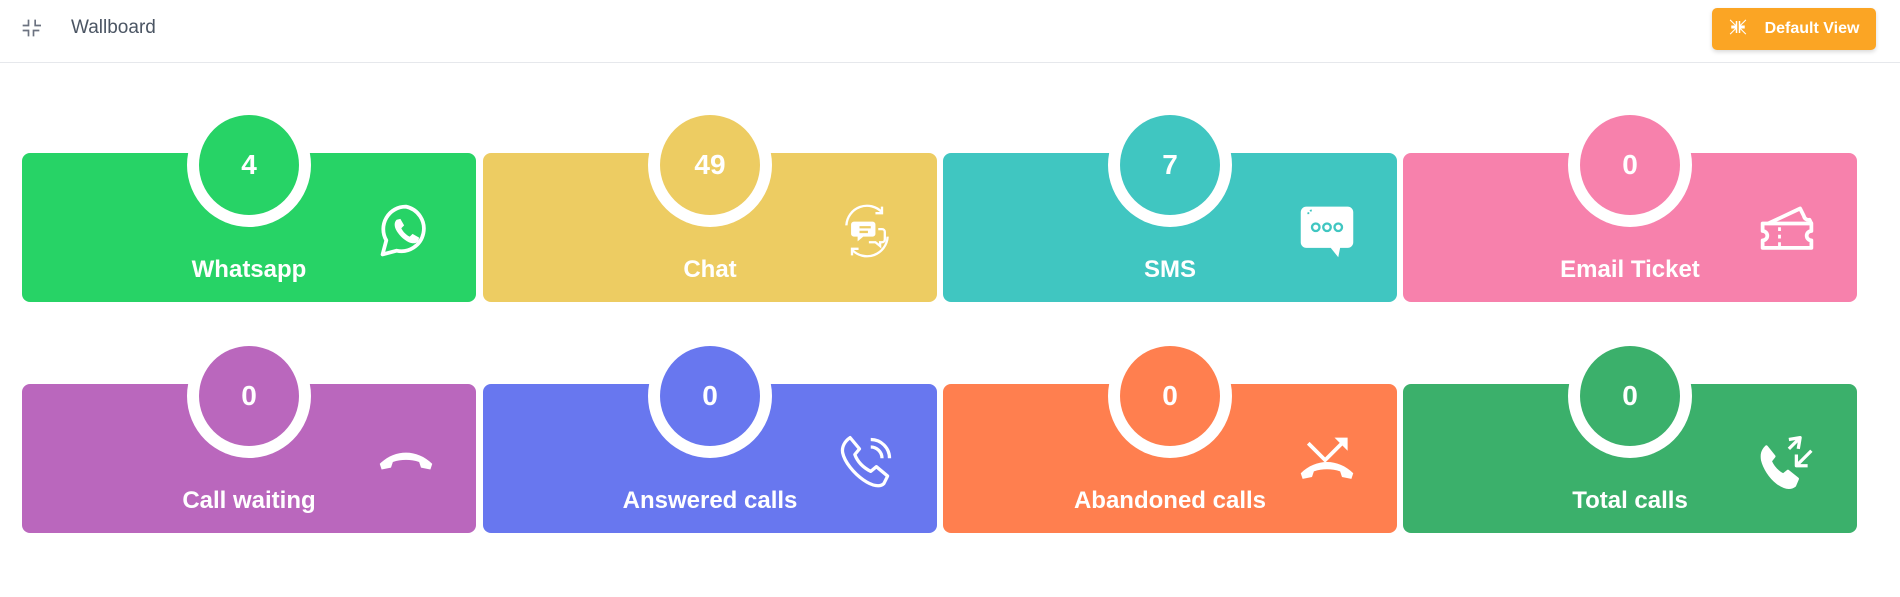 The image size is (1900, 597). What do you see at coordinates (1787, 231) in the screenshot?
I see `ticket-icon` at bounding box center [1787, 231].